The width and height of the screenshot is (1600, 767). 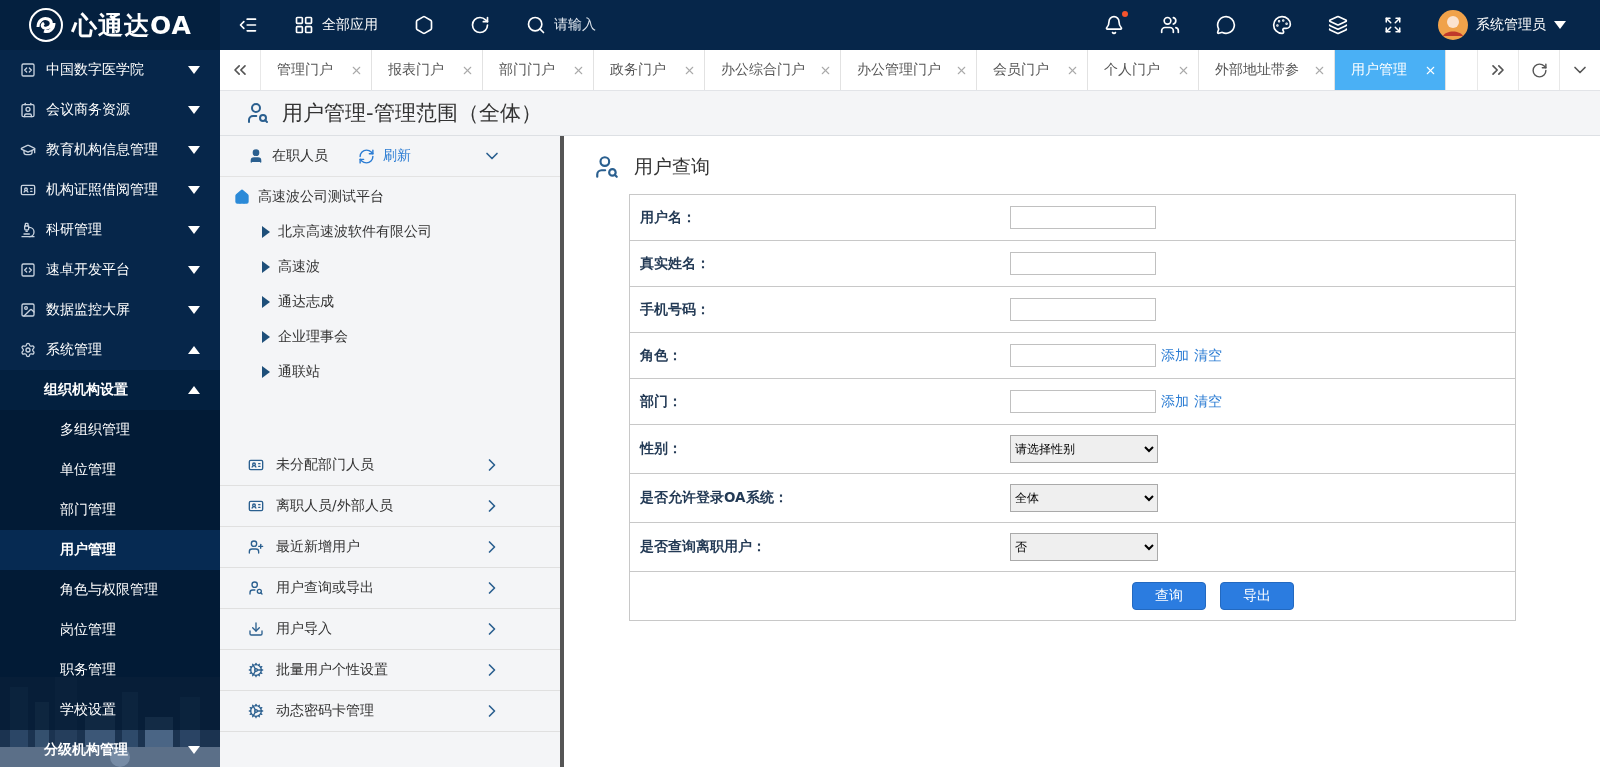 What do you see at coordinates (660, 449) in the screenshot?
I see `field-label: 性别：` at bounding box center [660, 449].